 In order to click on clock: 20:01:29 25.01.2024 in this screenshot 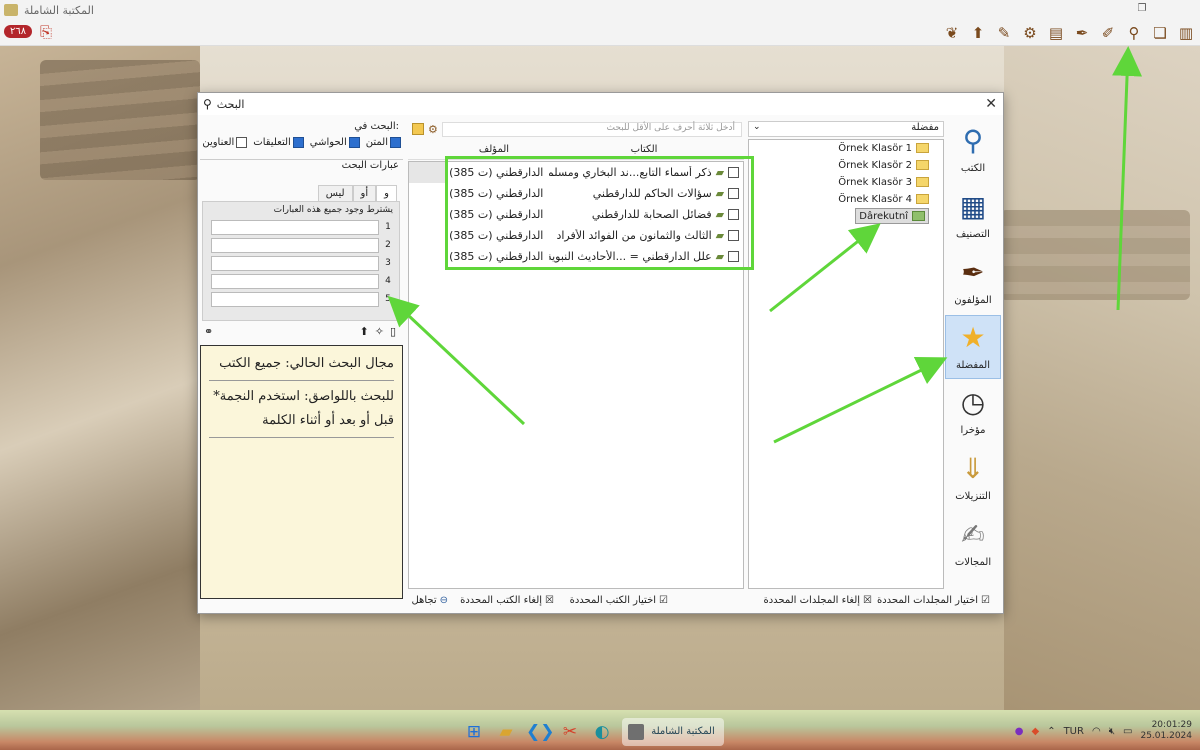, I will do `click(1166, 731)`.